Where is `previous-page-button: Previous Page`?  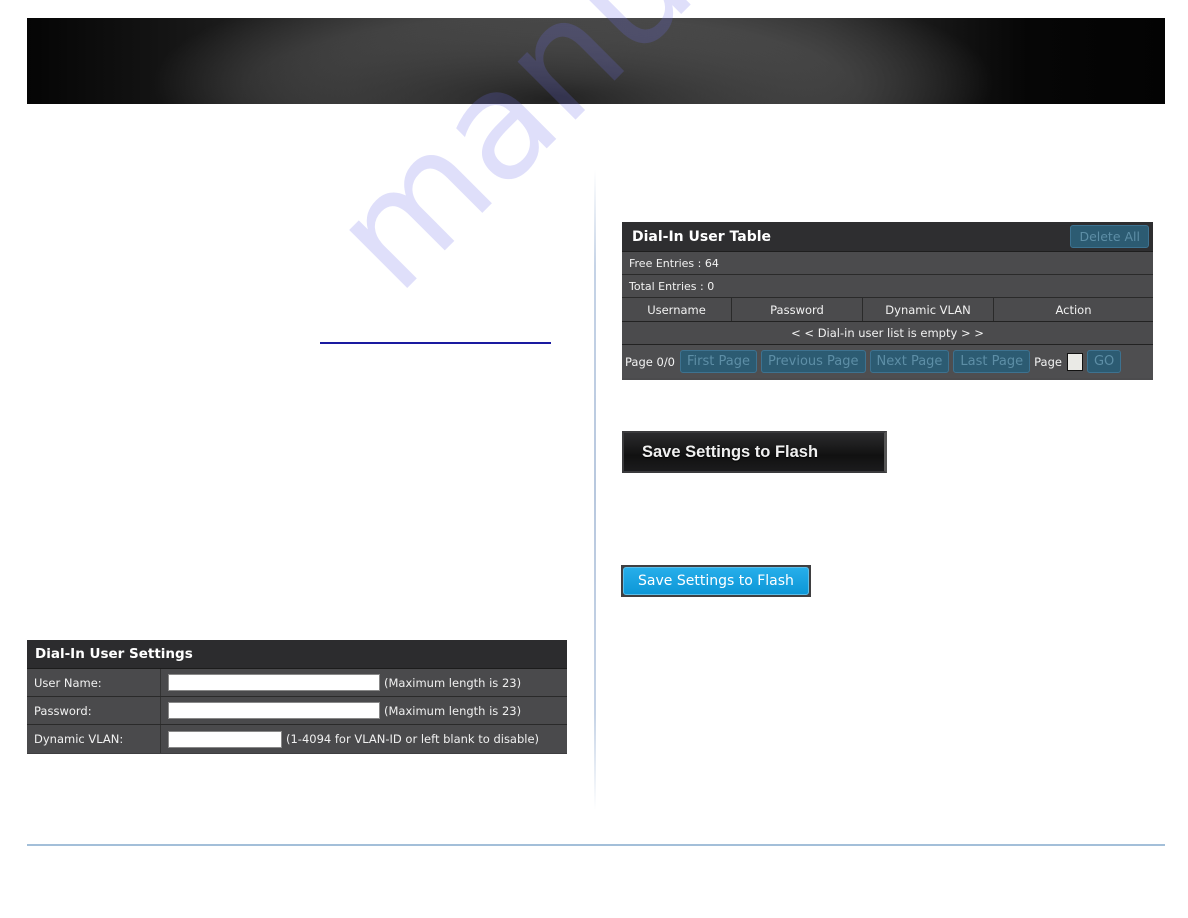
previous-page-button: Previous Page is located at coordinates (813, 361).